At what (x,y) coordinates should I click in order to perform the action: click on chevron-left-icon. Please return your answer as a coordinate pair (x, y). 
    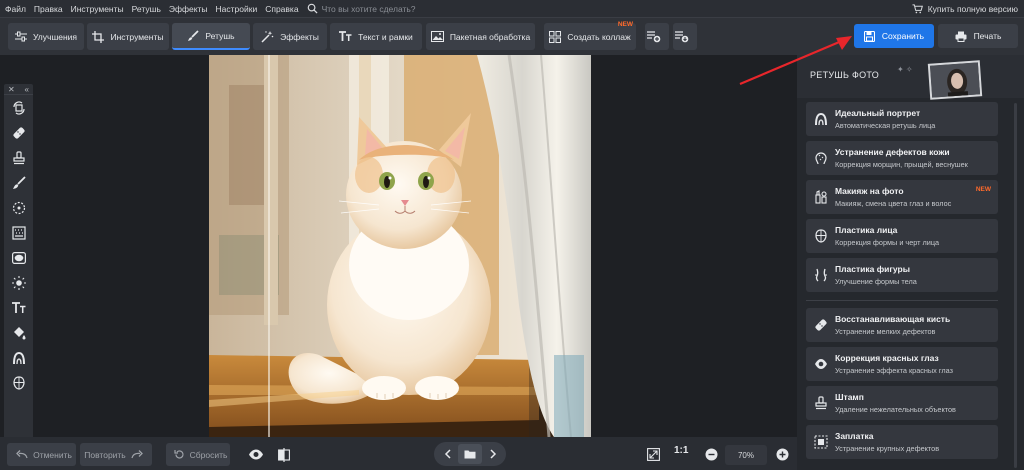
    Looking at the image, I should click on (447, 454).